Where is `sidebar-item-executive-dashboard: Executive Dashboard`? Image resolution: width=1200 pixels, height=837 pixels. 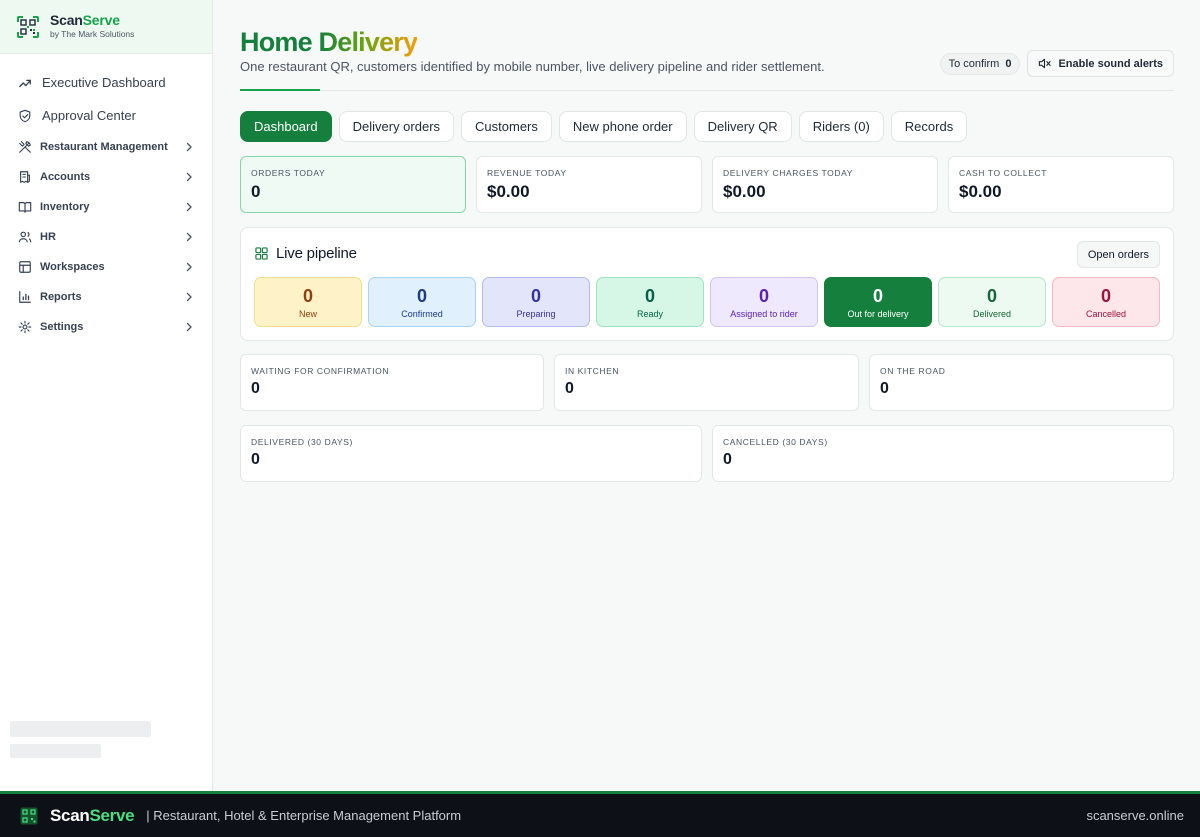
sidebar-item-executive-dashboard: Executive Dashboard is located at coordinates (106, 82).